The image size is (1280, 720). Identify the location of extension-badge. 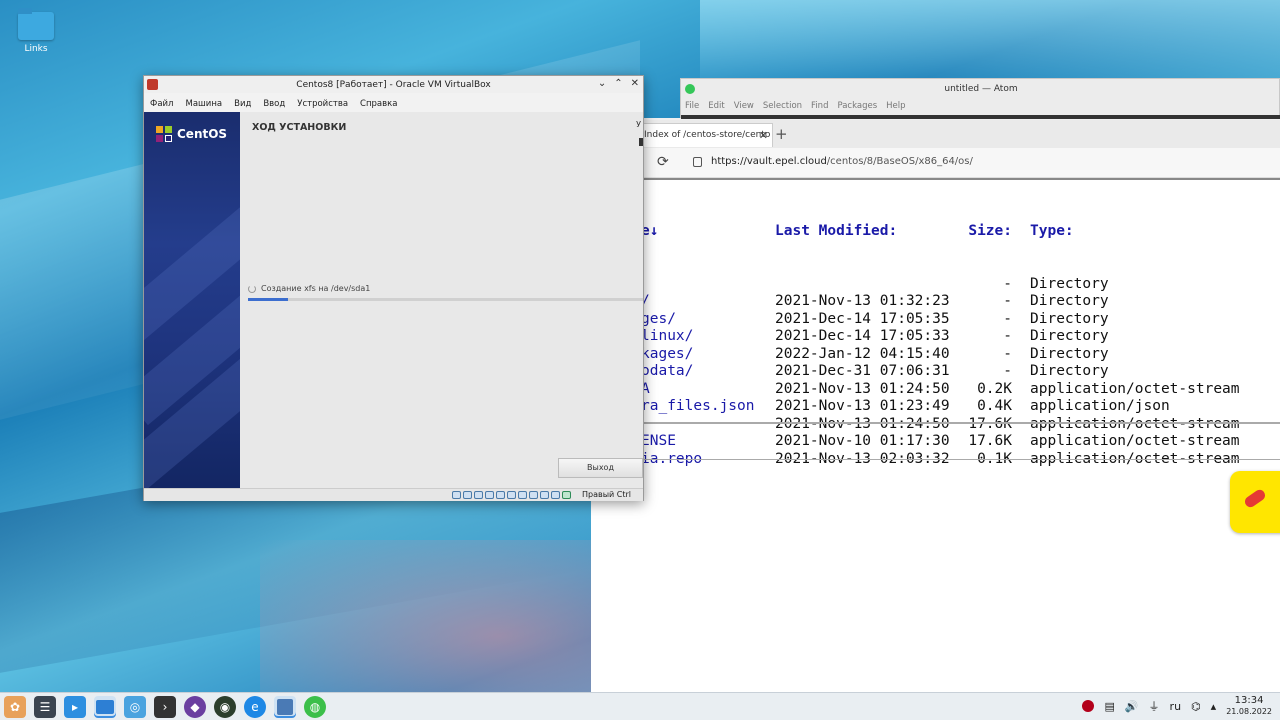
(1255, 502).